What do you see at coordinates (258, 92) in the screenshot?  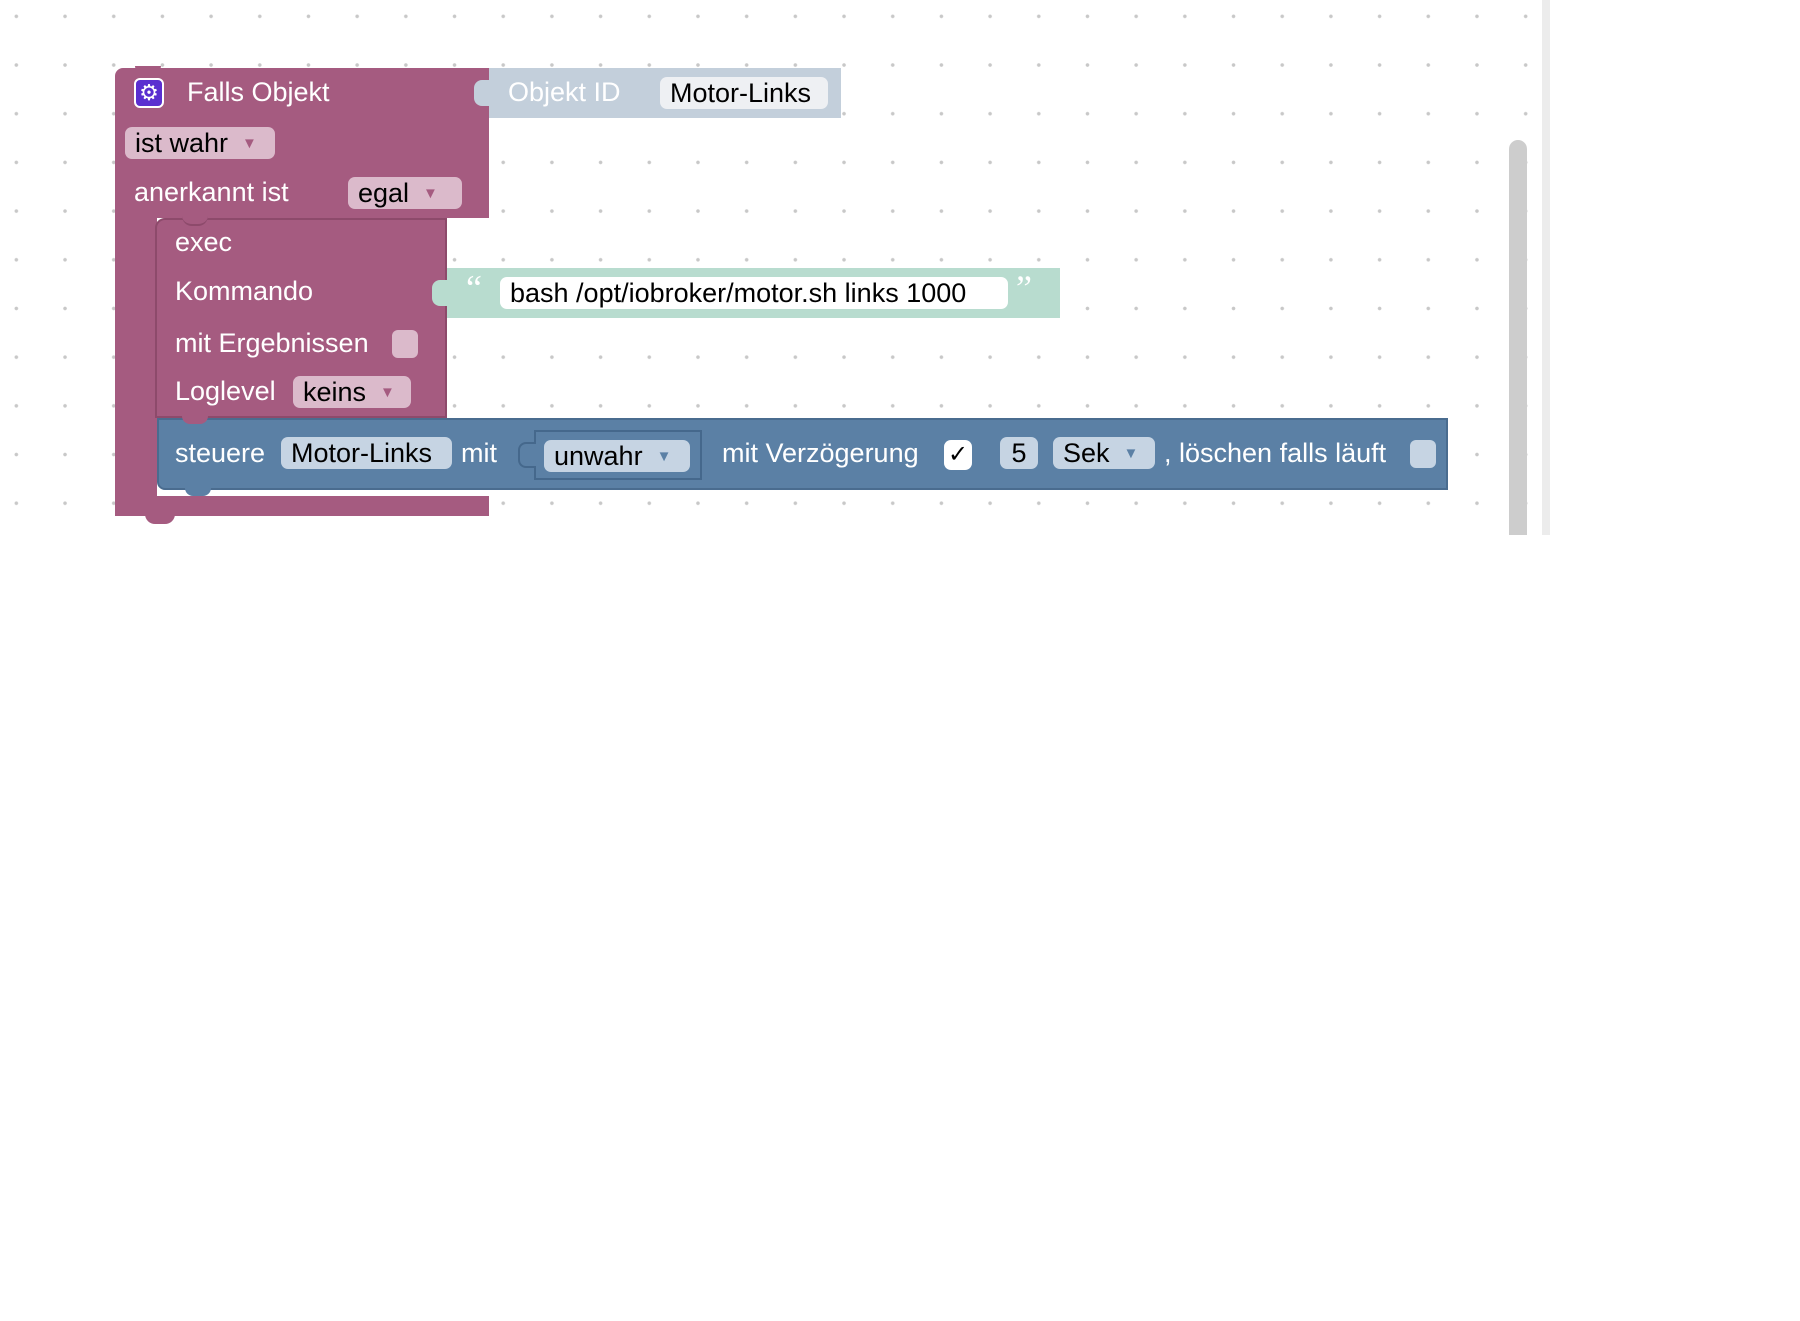 I see `event-title: Falls Objekt` at bounding box center [258, 92].